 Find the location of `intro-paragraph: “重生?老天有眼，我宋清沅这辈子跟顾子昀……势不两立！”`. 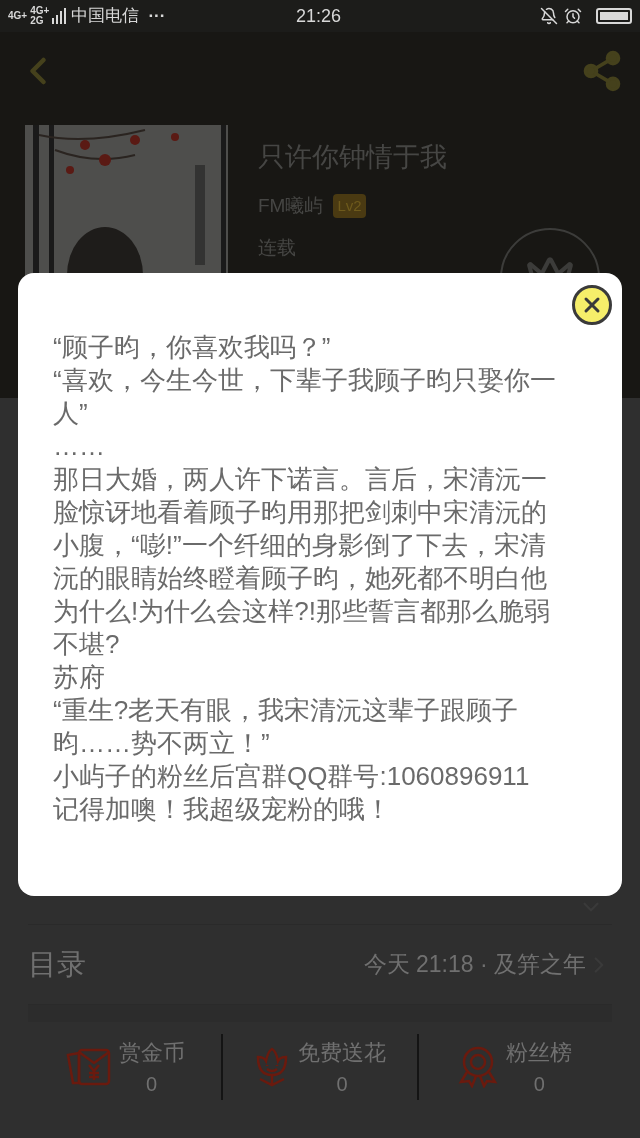

intro-paragraph: “重生?老天有眼，我宋清沅这辈子跟顾子昀……势不两立！” is located at coordinates (286, 727).